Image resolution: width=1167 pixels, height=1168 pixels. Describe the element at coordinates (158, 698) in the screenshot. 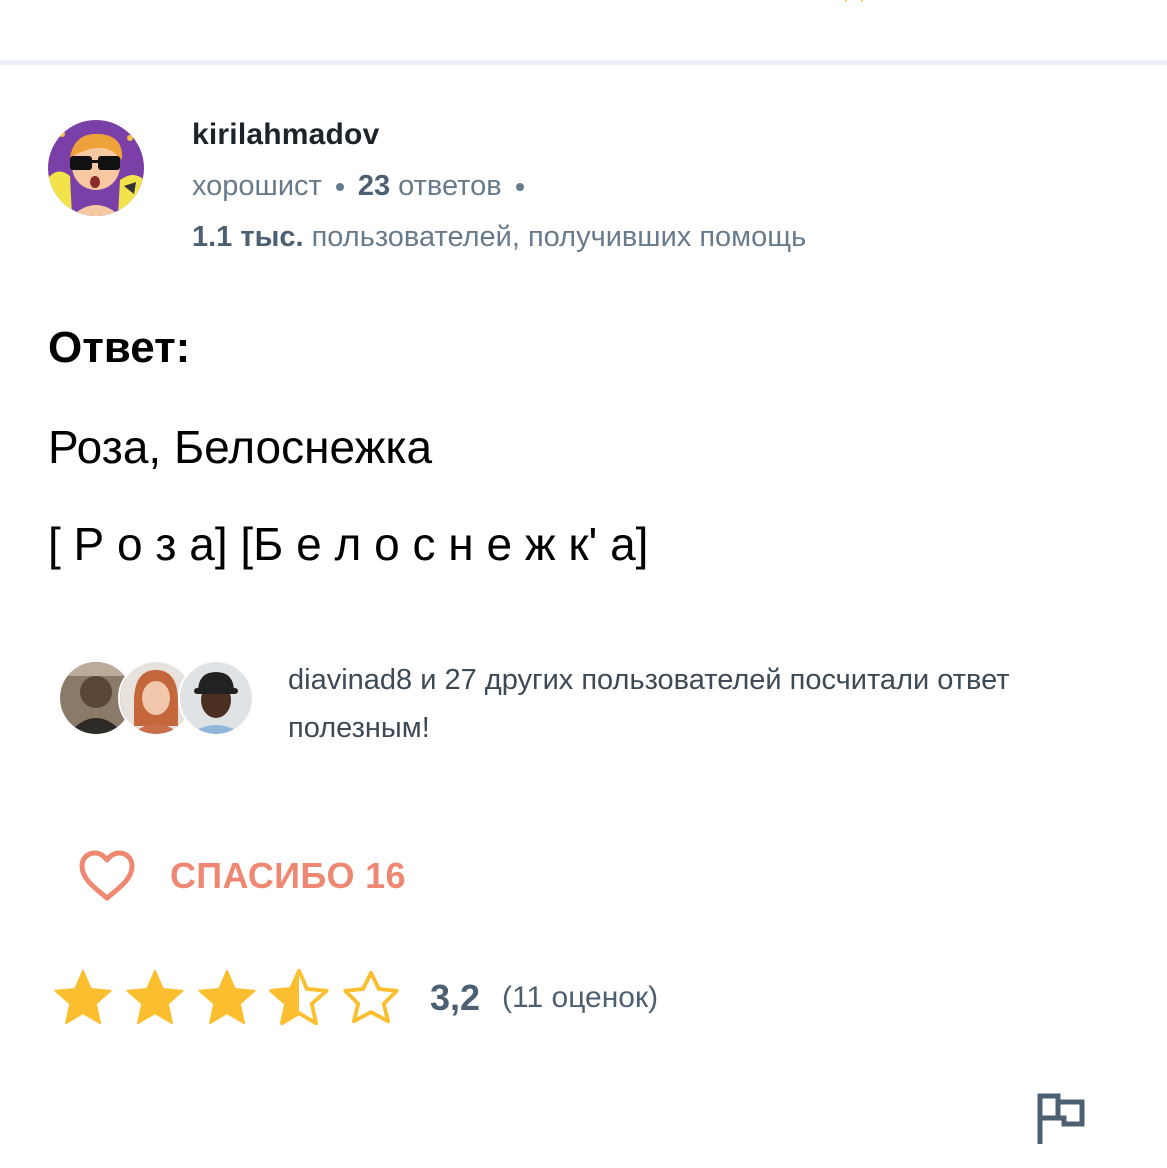

I see `helpers-avatars` at that location.